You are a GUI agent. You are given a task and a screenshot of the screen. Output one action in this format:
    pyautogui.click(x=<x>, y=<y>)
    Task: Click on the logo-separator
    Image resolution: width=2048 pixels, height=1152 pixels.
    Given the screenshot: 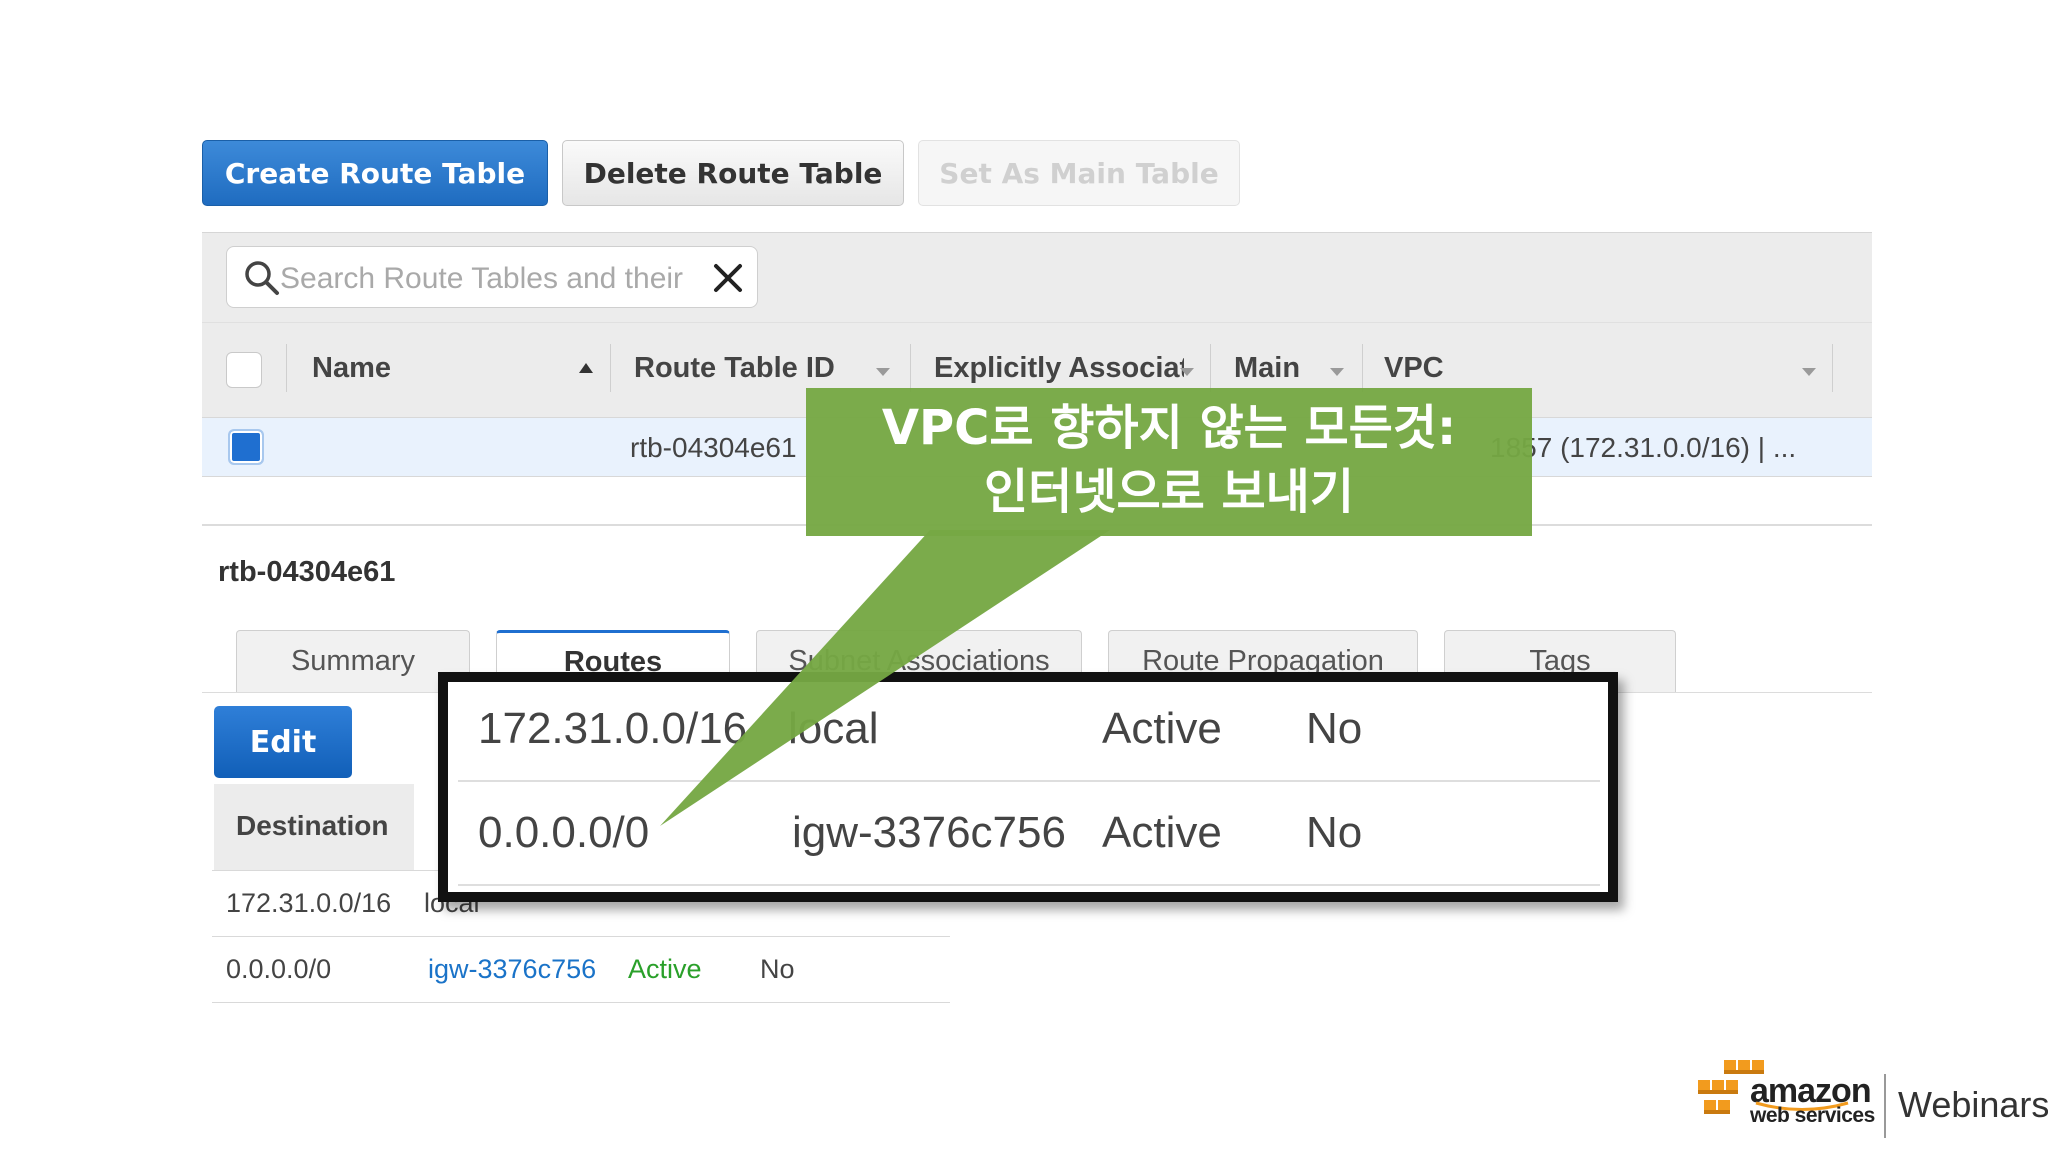 What is the action you would take?
    pyautogui.click(x=1885, y=1106)
    